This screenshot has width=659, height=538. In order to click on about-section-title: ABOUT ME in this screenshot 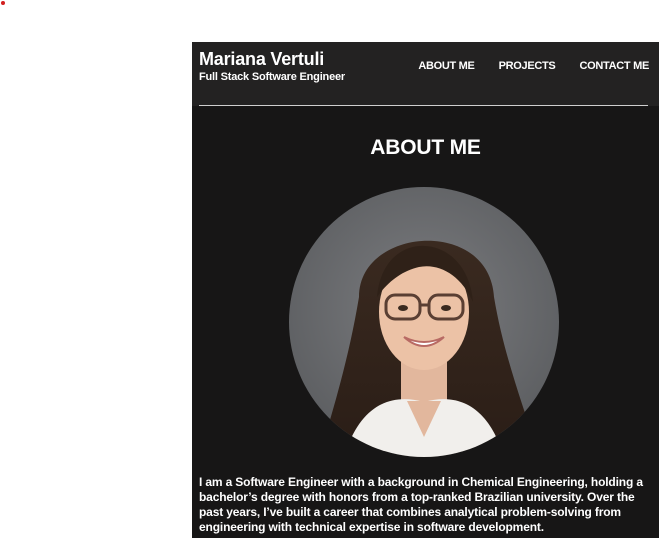, I will do `click(425, 147)`.